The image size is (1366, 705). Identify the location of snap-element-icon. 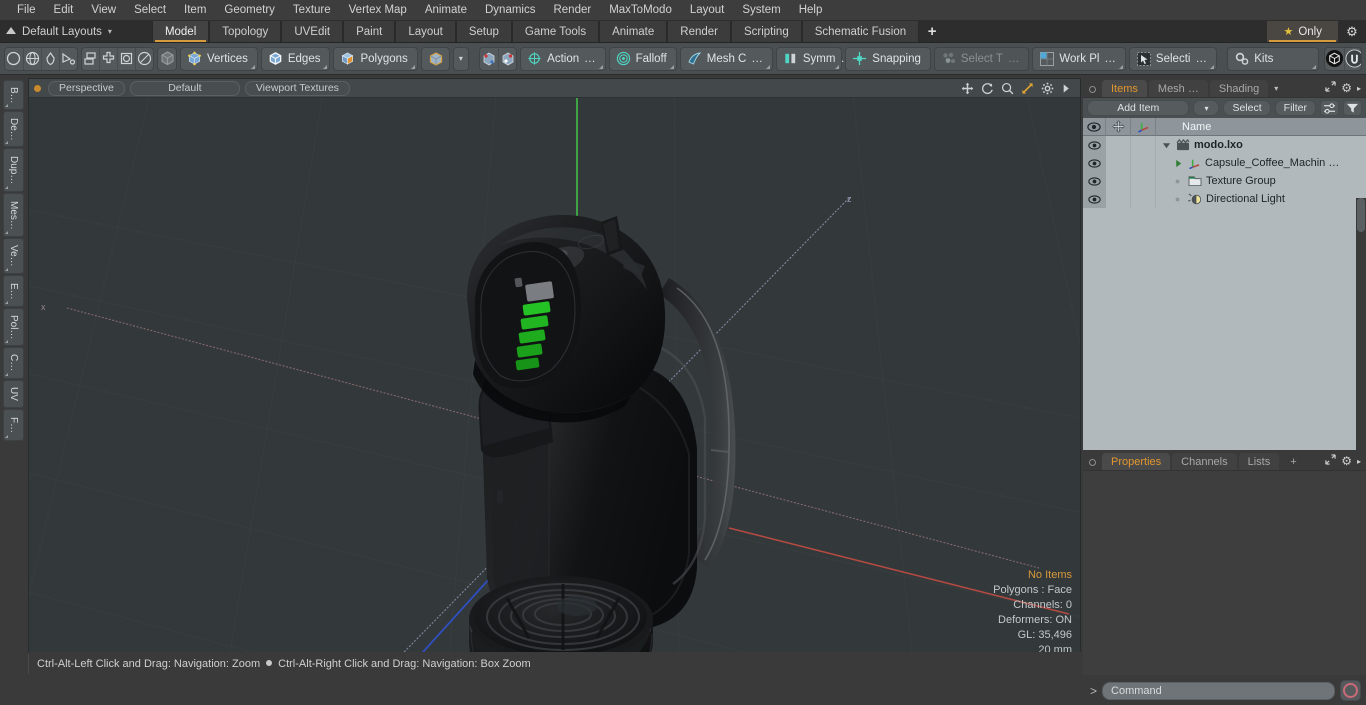
(507, 58).